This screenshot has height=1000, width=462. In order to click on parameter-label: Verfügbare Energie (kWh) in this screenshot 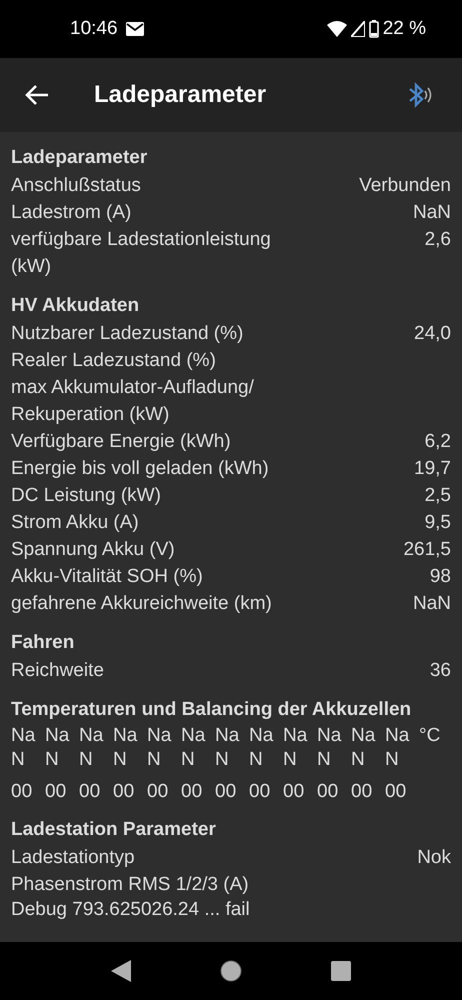, I will do `click(121, 442)`.